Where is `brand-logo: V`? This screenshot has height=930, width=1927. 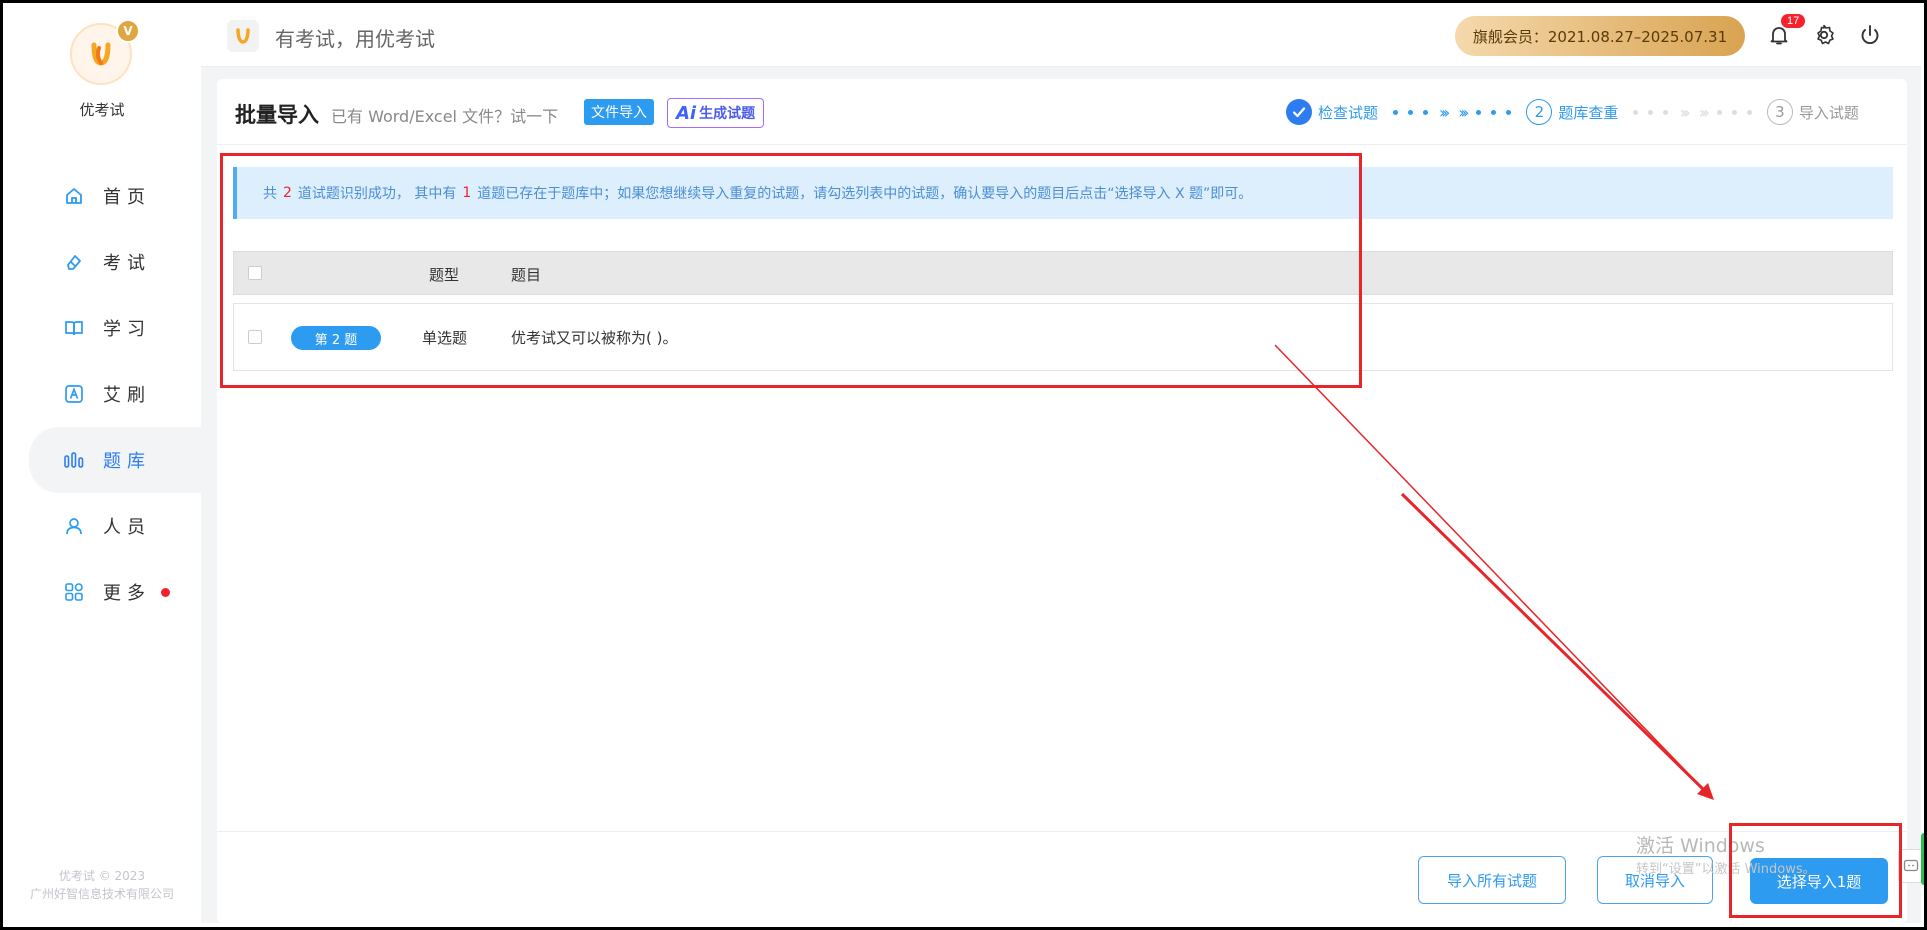
brand-logo: V is located at coordinates (105, 52).